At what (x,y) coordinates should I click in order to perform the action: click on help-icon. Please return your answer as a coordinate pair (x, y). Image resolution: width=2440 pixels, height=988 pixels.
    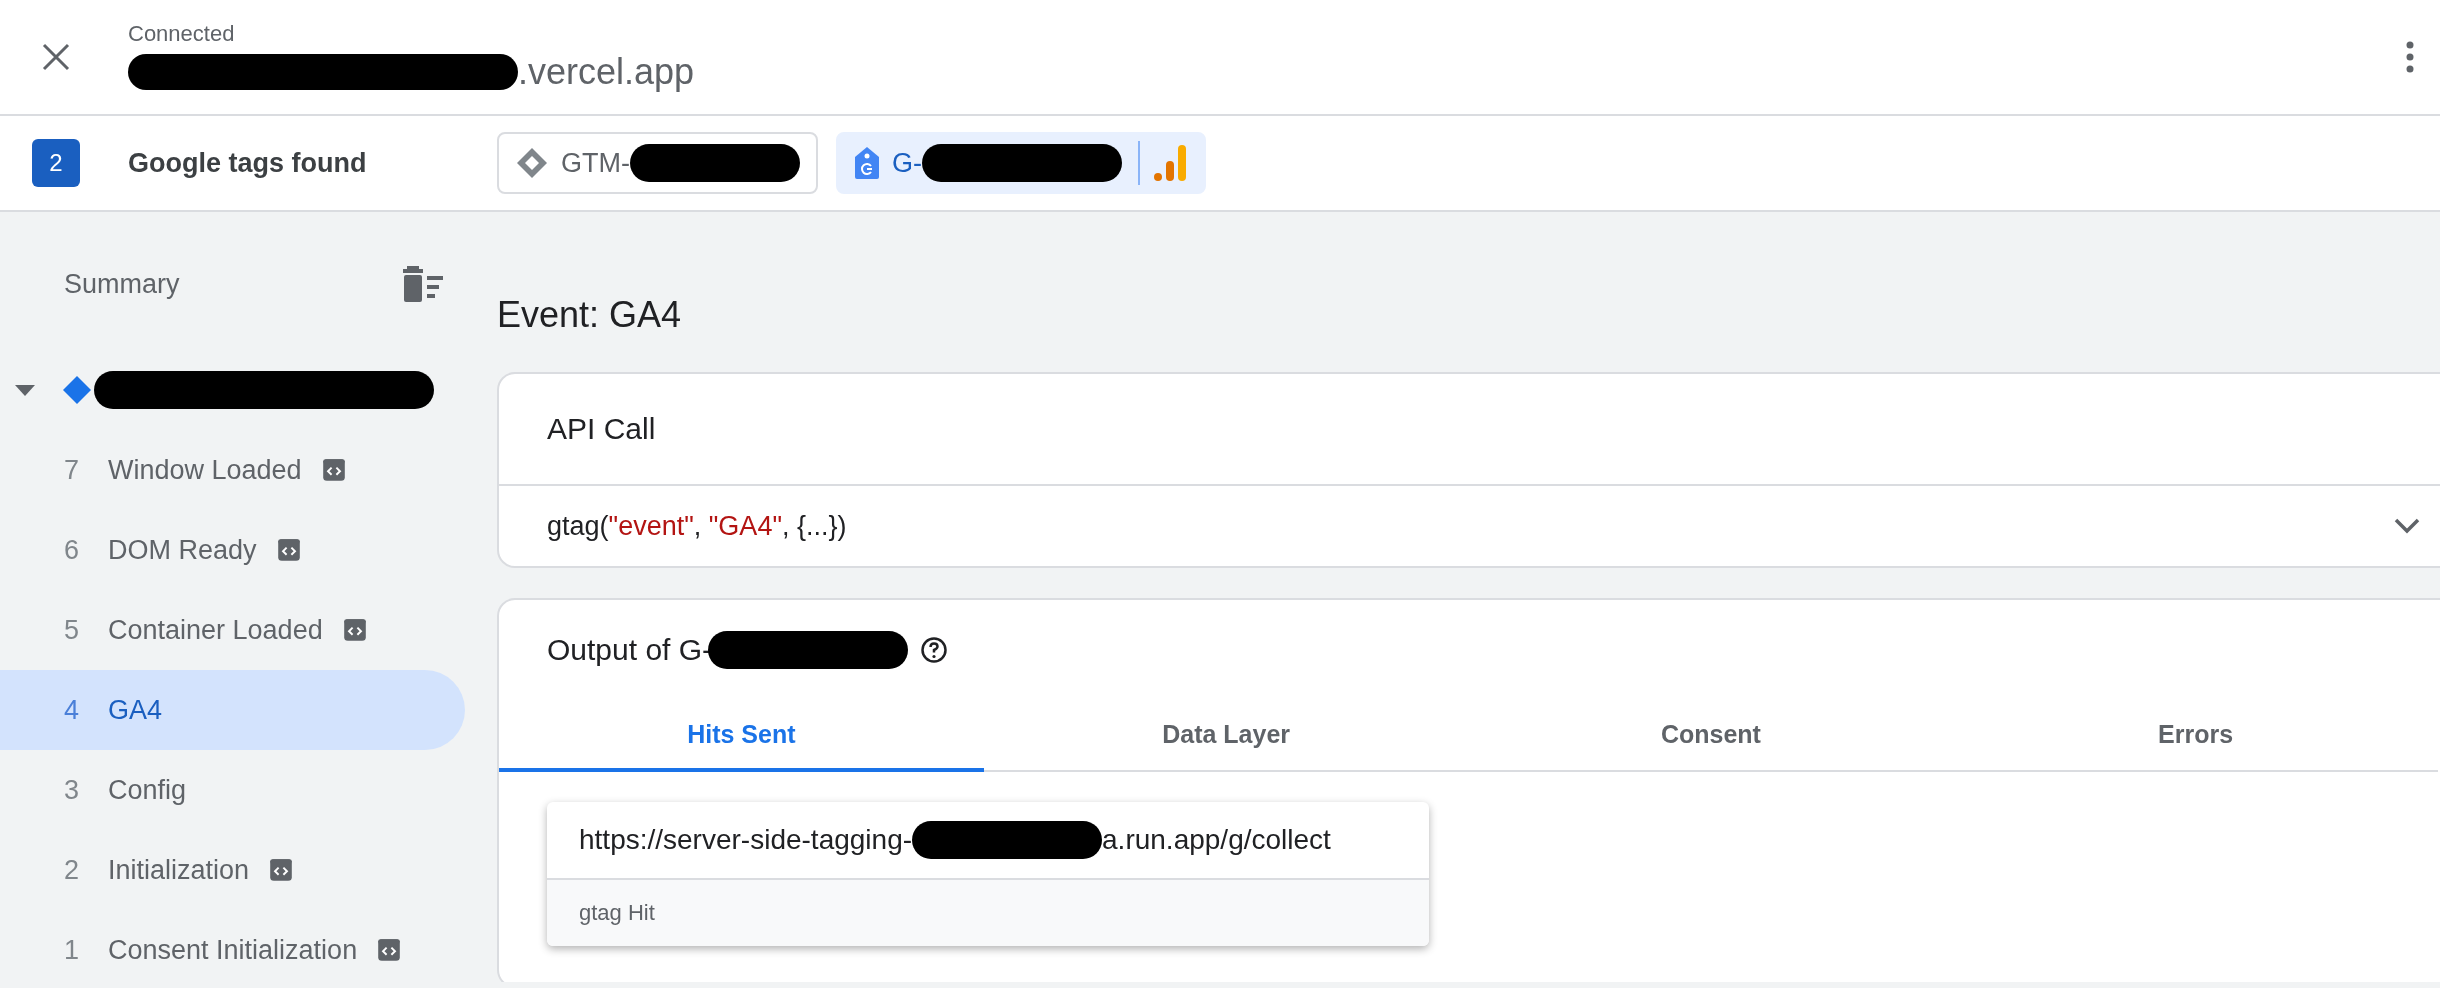
    Looking at the image, I should click on (934, 650).